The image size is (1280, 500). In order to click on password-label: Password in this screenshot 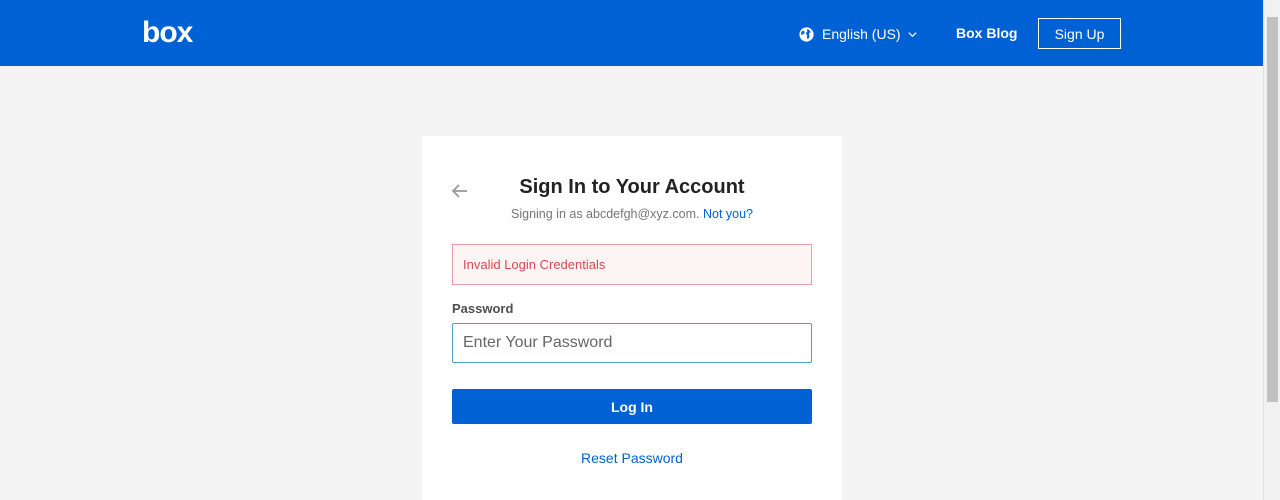, I will do `click(483, 308)`.